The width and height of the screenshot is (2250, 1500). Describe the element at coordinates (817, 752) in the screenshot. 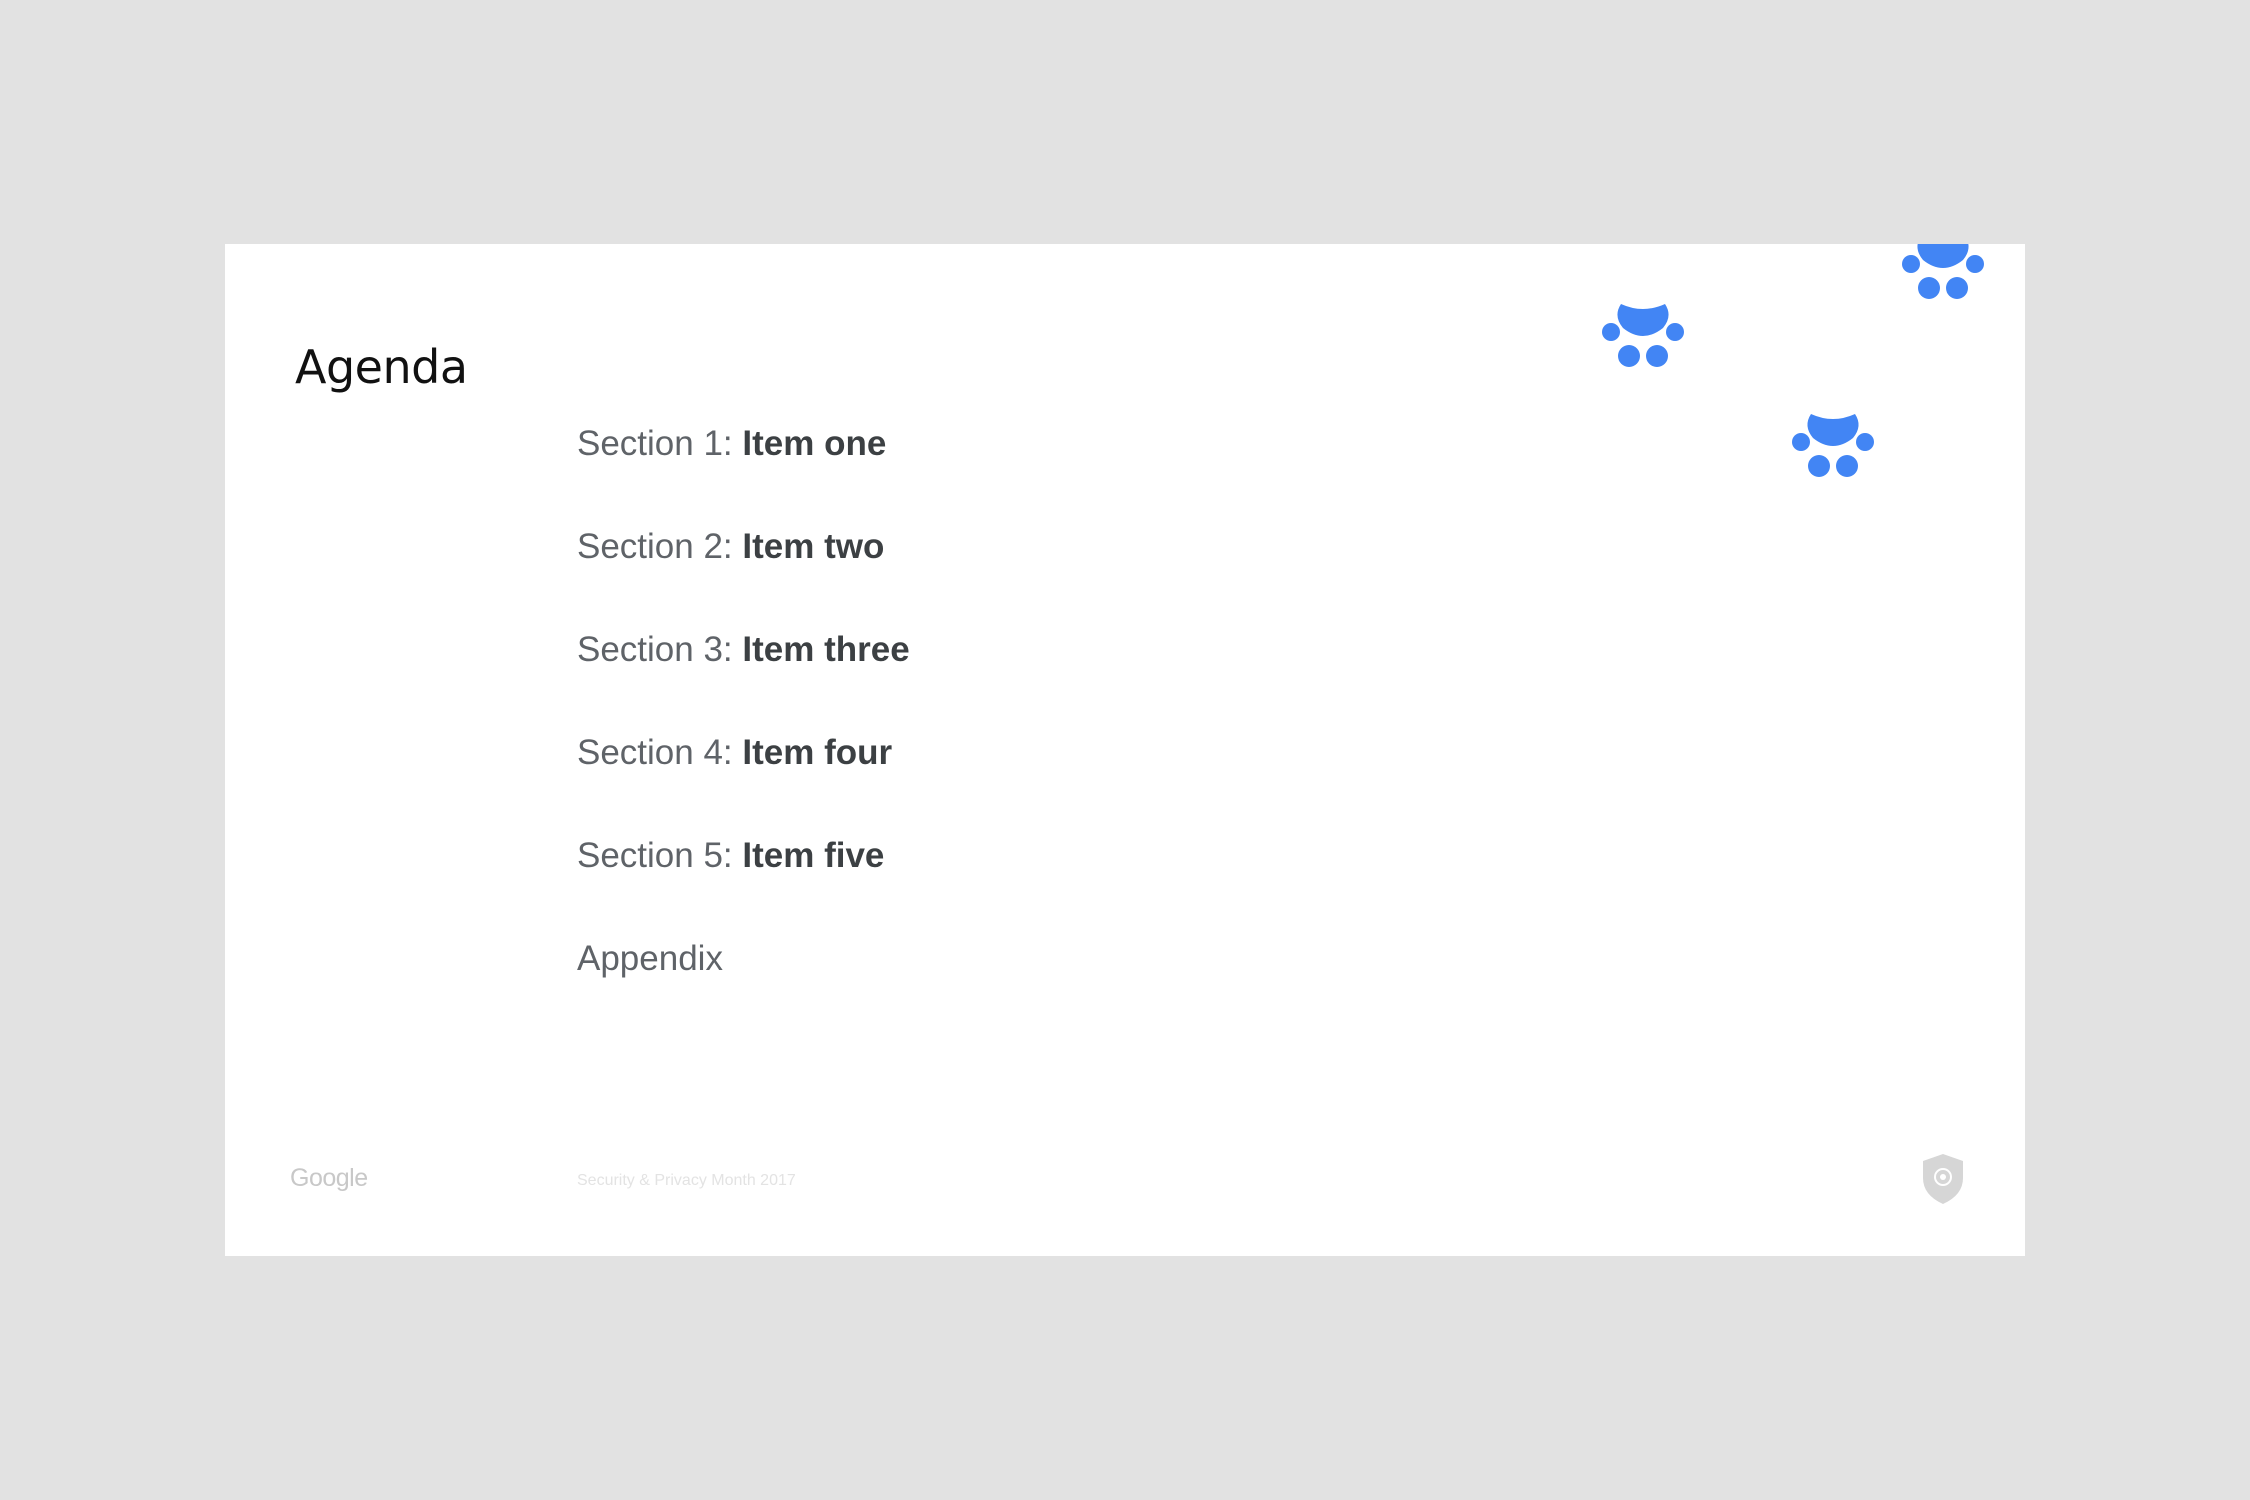

I see `agenda-item-label: Item four` at that location.